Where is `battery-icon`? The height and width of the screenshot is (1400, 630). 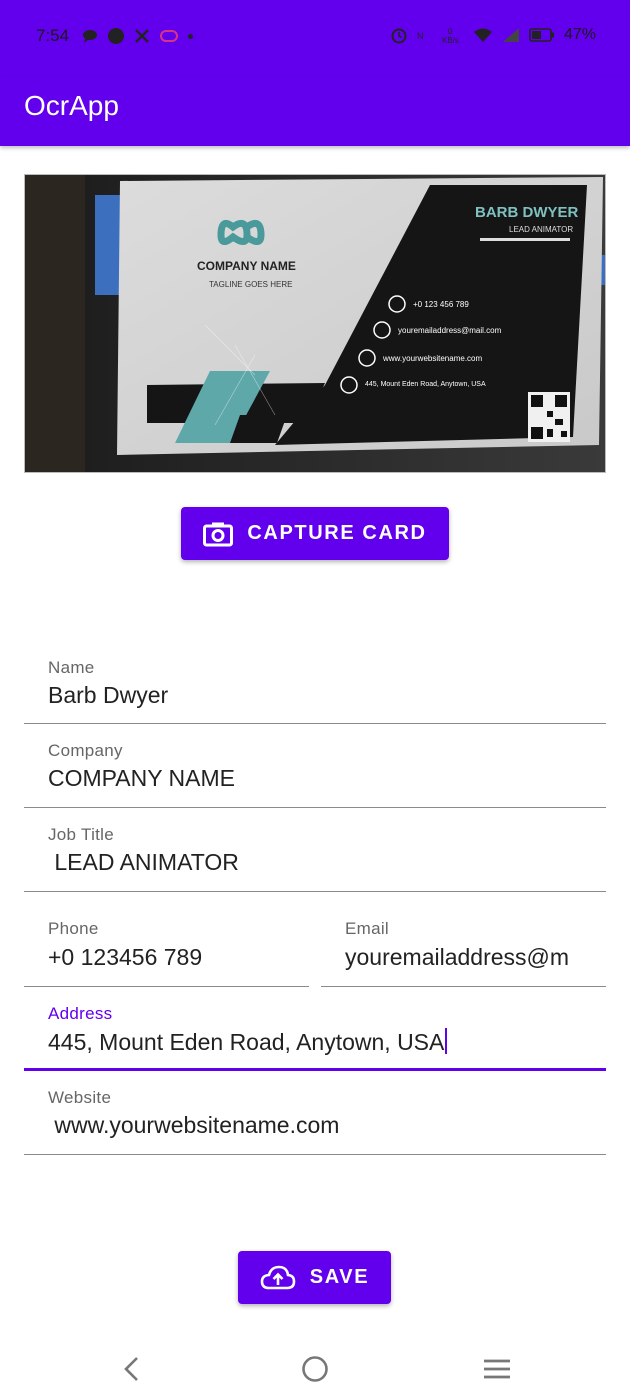
battery-icon is located at coordinates (541, 35).